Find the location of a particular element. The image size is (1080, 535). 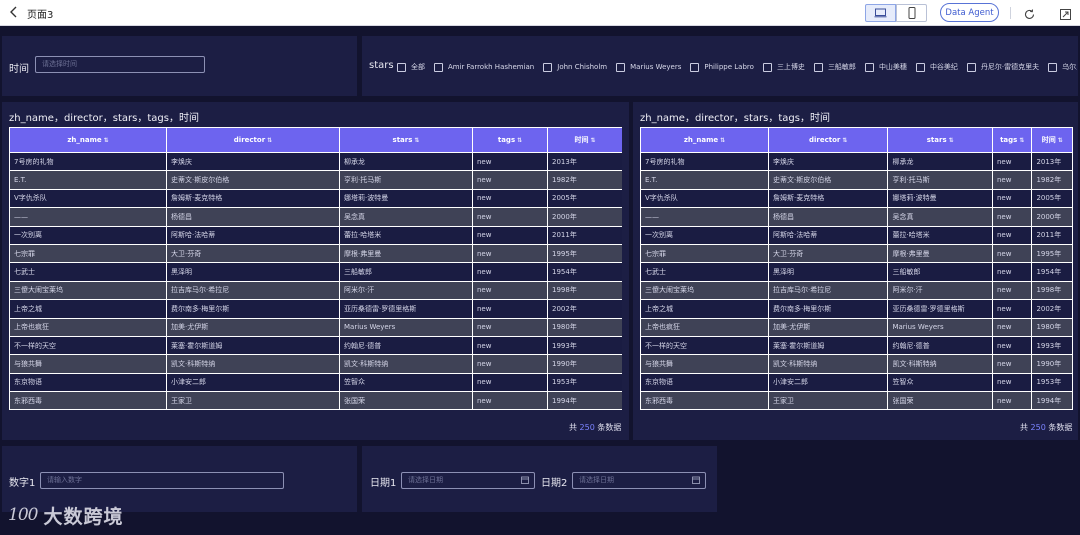

number-input: 请输入数字 is located at coordinates (162, 480).